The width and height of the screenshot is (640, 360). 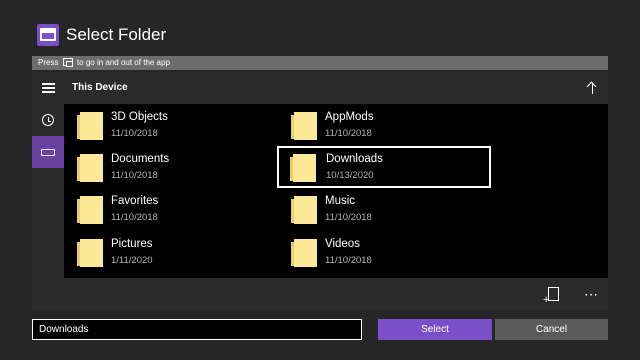 I want to click on location-header: This Device, so click(x=336, y=88).